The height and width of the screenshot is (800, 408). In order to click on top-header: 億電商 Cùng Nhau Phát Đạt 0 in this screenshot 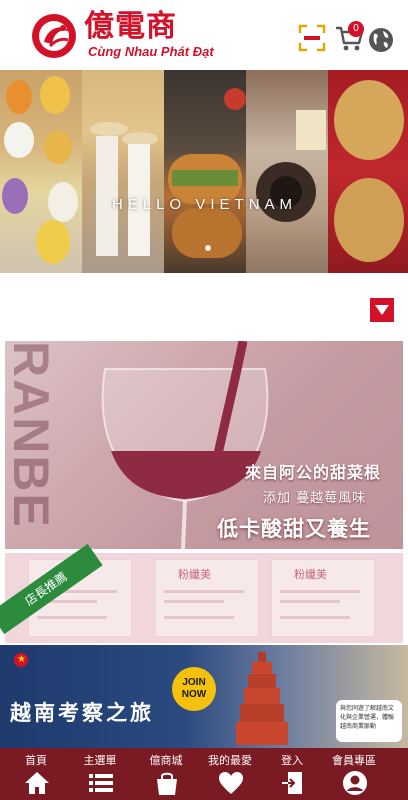, I will do `click(204, 35)`.